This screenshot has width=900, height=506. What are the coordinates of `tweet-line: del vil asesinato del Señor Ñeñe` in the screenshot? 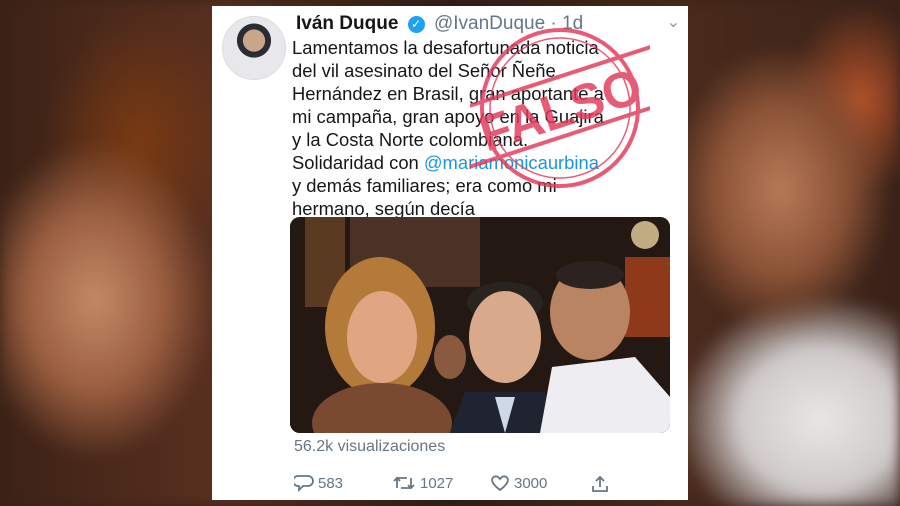 It's located at (424, 70).